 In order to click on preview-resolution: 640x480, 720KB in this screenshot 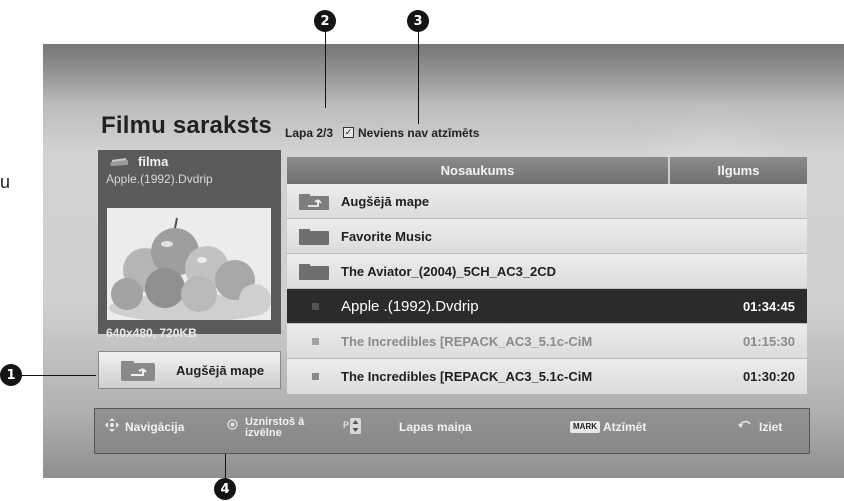, I will do `click(151, 333)`.